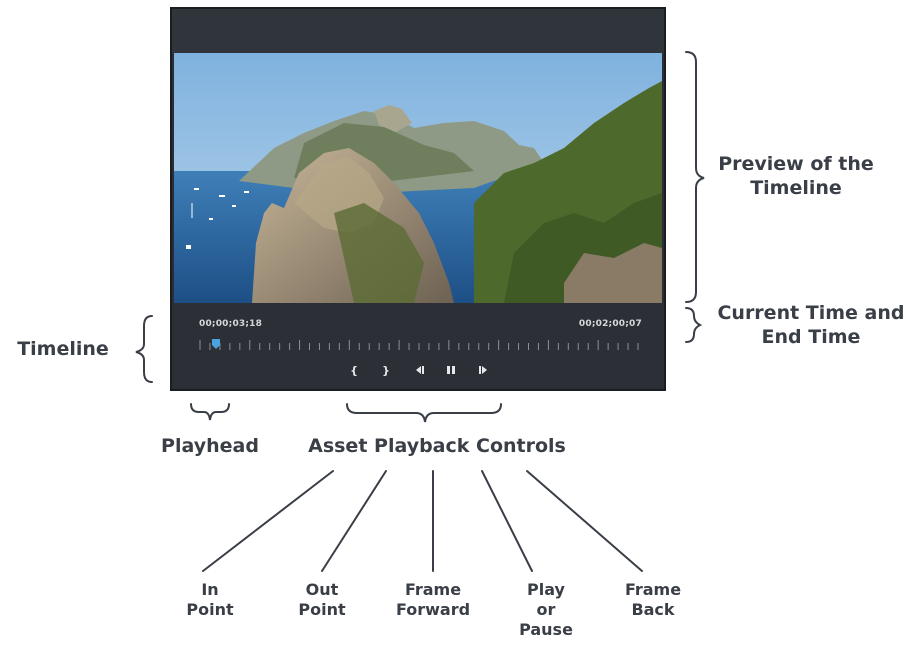 Image resolution: width=916 pixels, height=651 pixels. Describe the element at coordinates (268, 521) in the screenshot. I see `in-point-pointer` at that location.